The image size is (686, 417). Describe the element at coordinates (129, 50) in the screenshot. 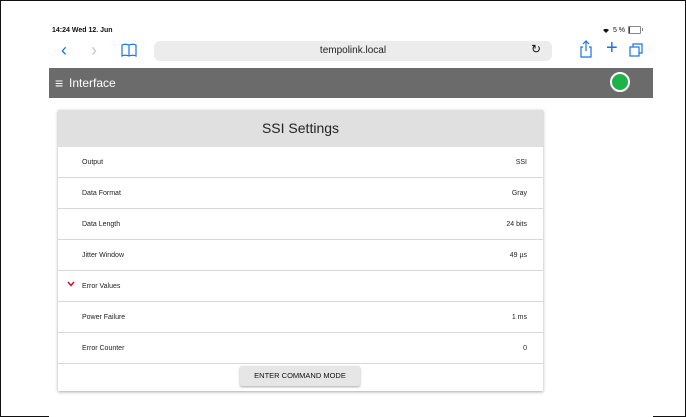

I see `bookmarks-icon` at that location.